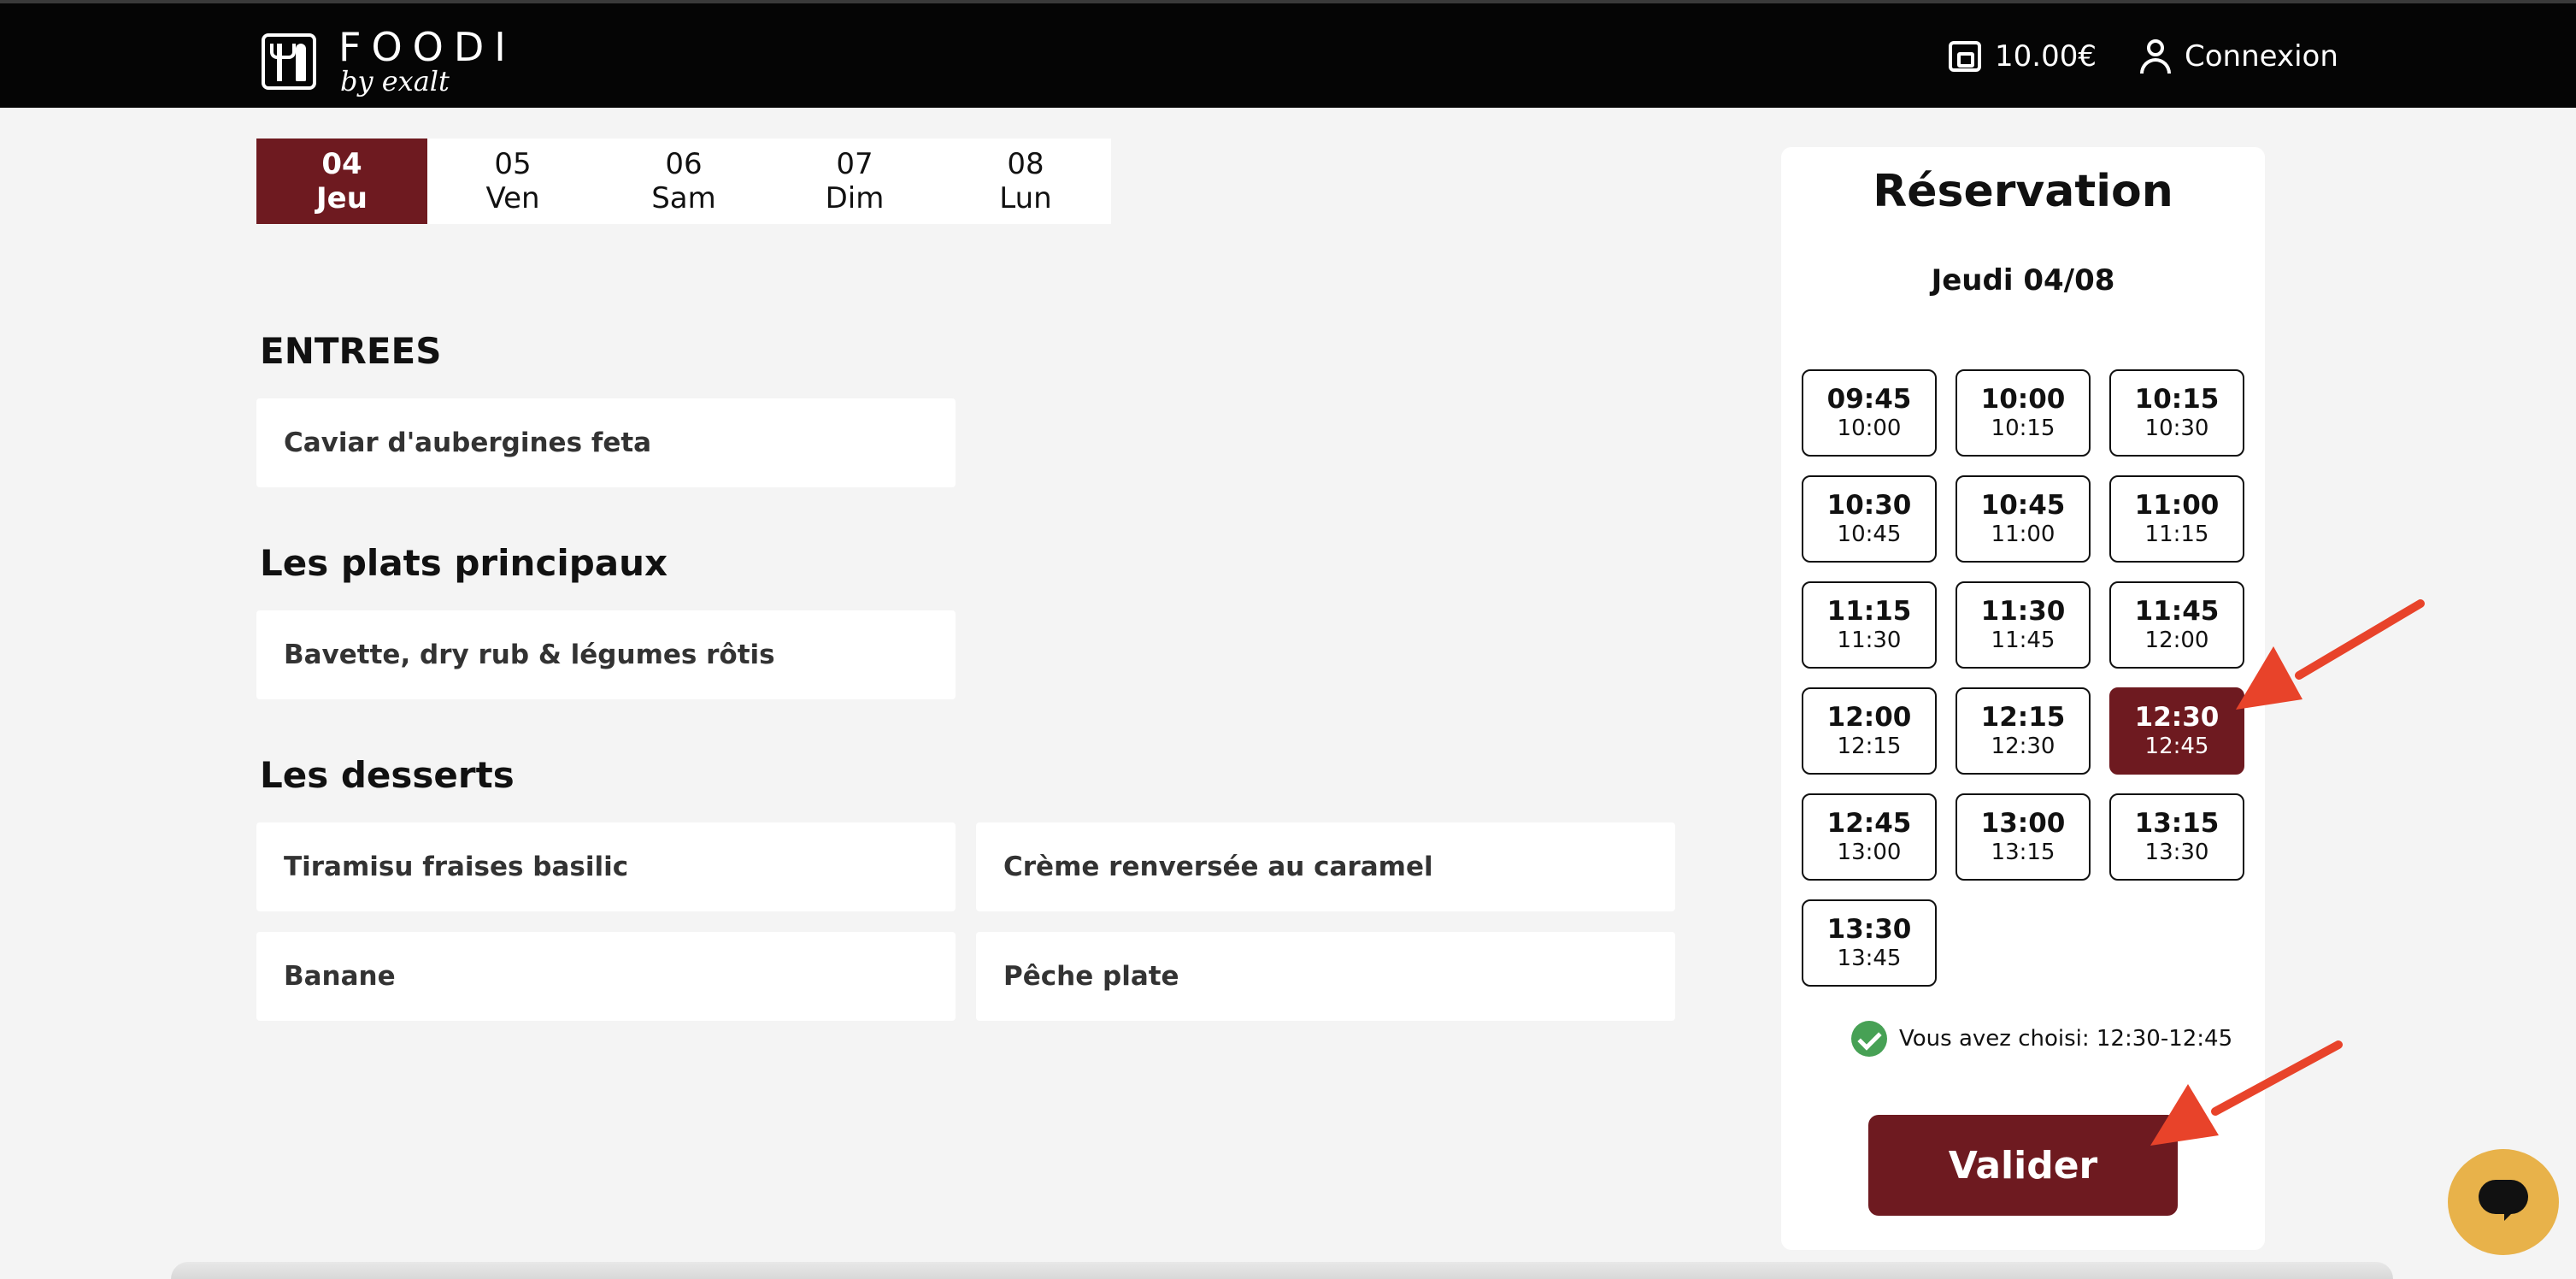 This screenshot has height=1279, width=2576. What do you see at coordinates (1869, 428) in the screenshot?
I see `slot-end-time: 10:00` at bounding box center [1869, 428].